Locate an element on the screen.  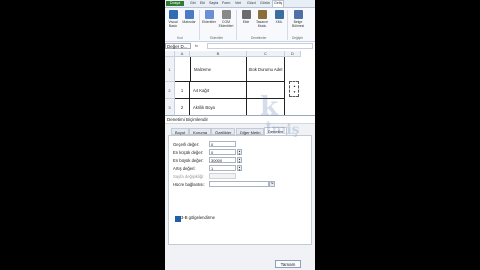
insert-controls-label: Ekle is located at coordinates (246, 22).